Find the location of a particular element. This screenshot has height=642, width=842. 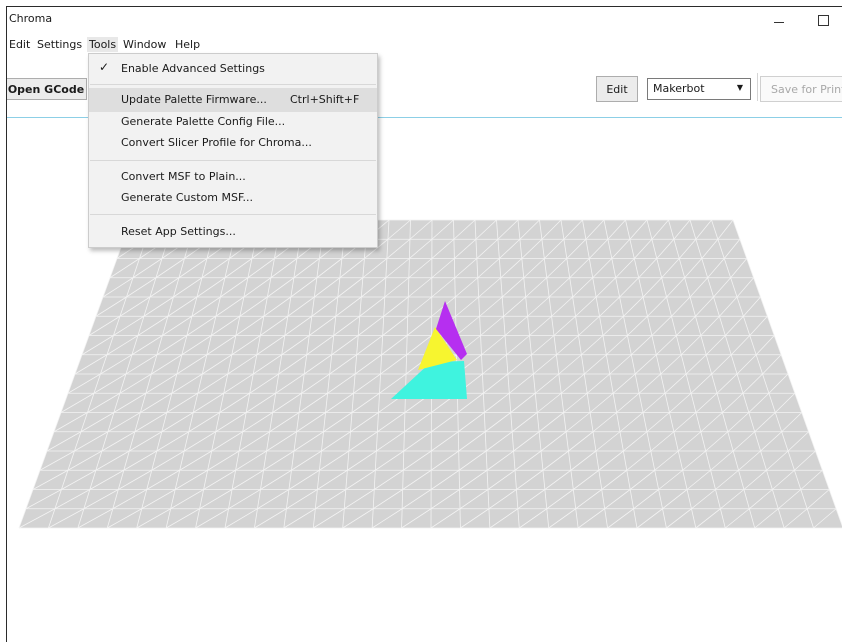

minimize-button is located at coordinates (779, 20).